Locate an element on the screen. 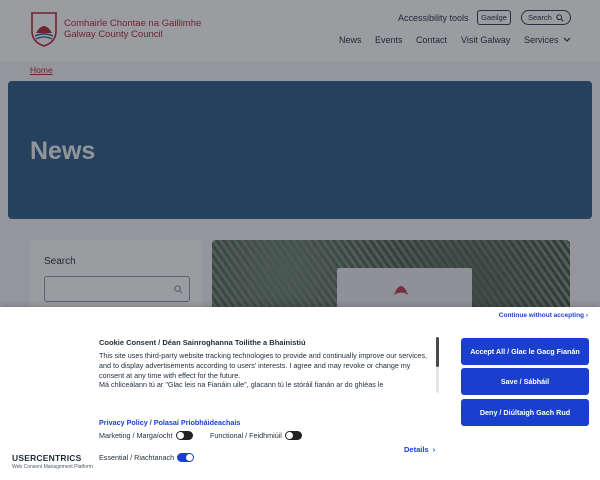 The image size is (600, 480). toggle-label: Marketing / Margaíocht is located at coordinates (136, 435).